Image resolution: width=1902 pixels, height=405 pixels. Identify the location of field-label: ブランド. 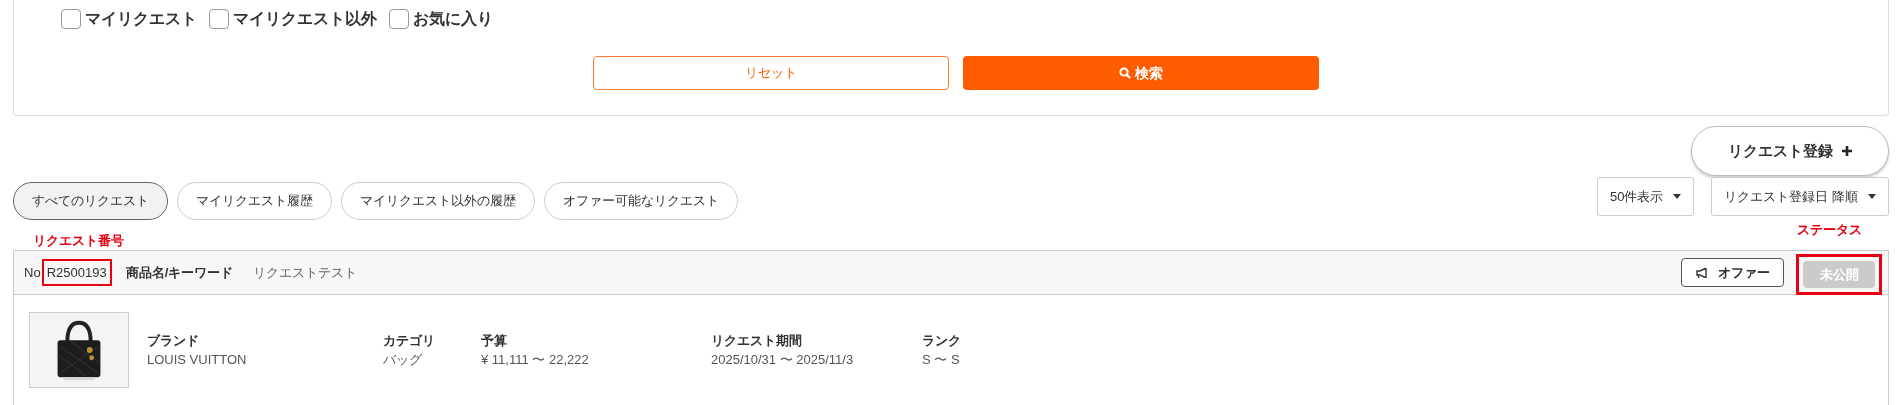
(173, 340).